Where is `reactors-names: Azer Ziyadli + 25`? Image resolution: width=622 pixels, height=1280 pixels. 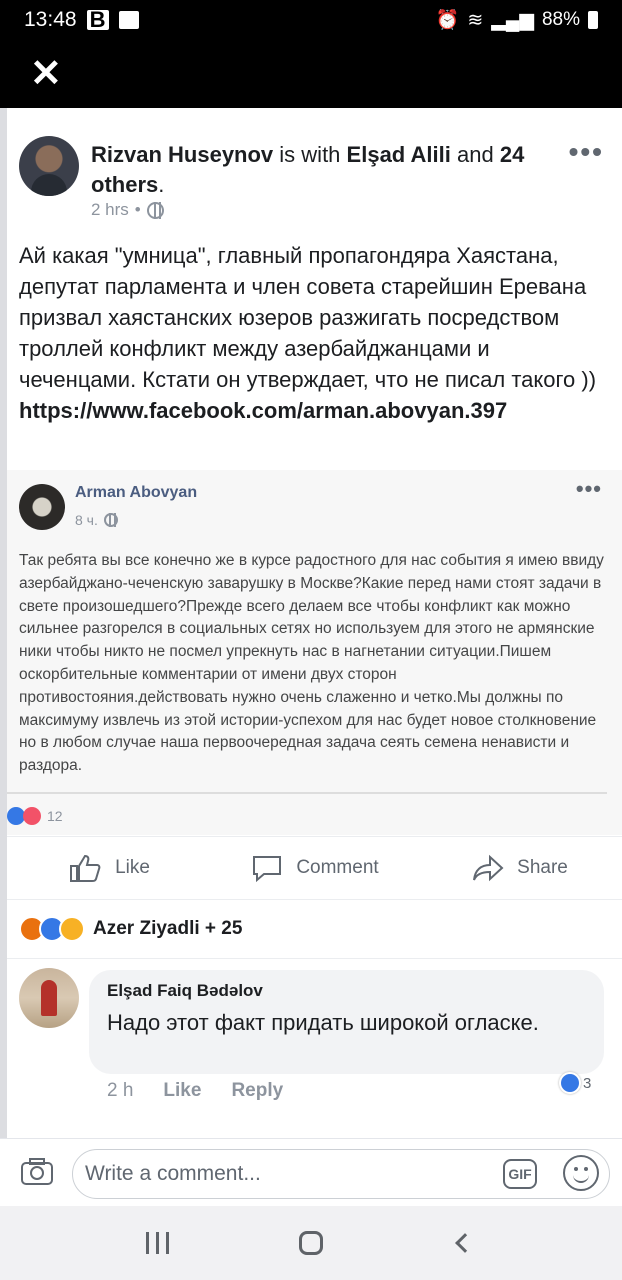
reactors-names: Azer Ziyadli + 25 is located at coordinates (168, 928).